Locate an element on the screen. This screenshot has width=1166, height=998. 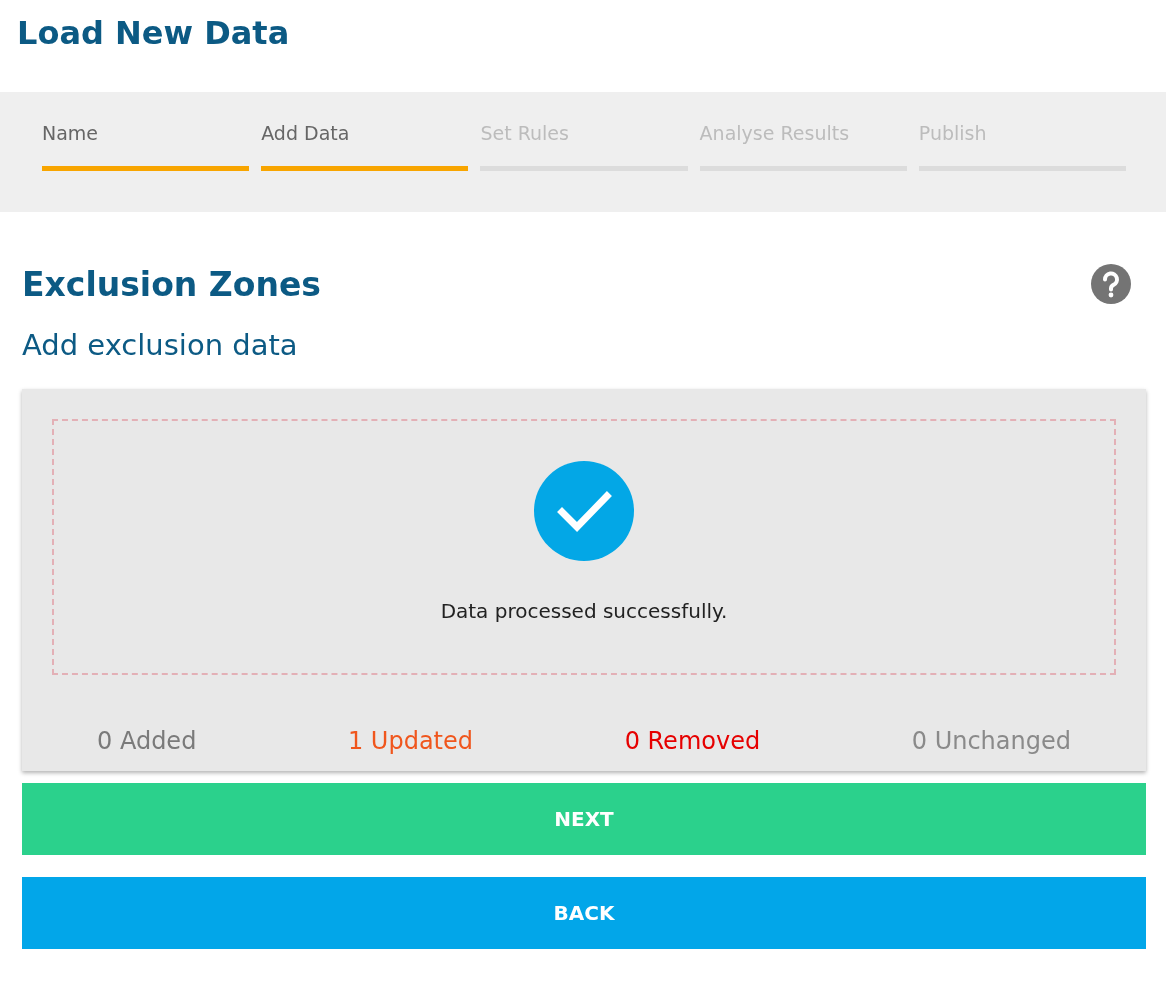
page-title: Load New Data is located at coordinates (153, 33).